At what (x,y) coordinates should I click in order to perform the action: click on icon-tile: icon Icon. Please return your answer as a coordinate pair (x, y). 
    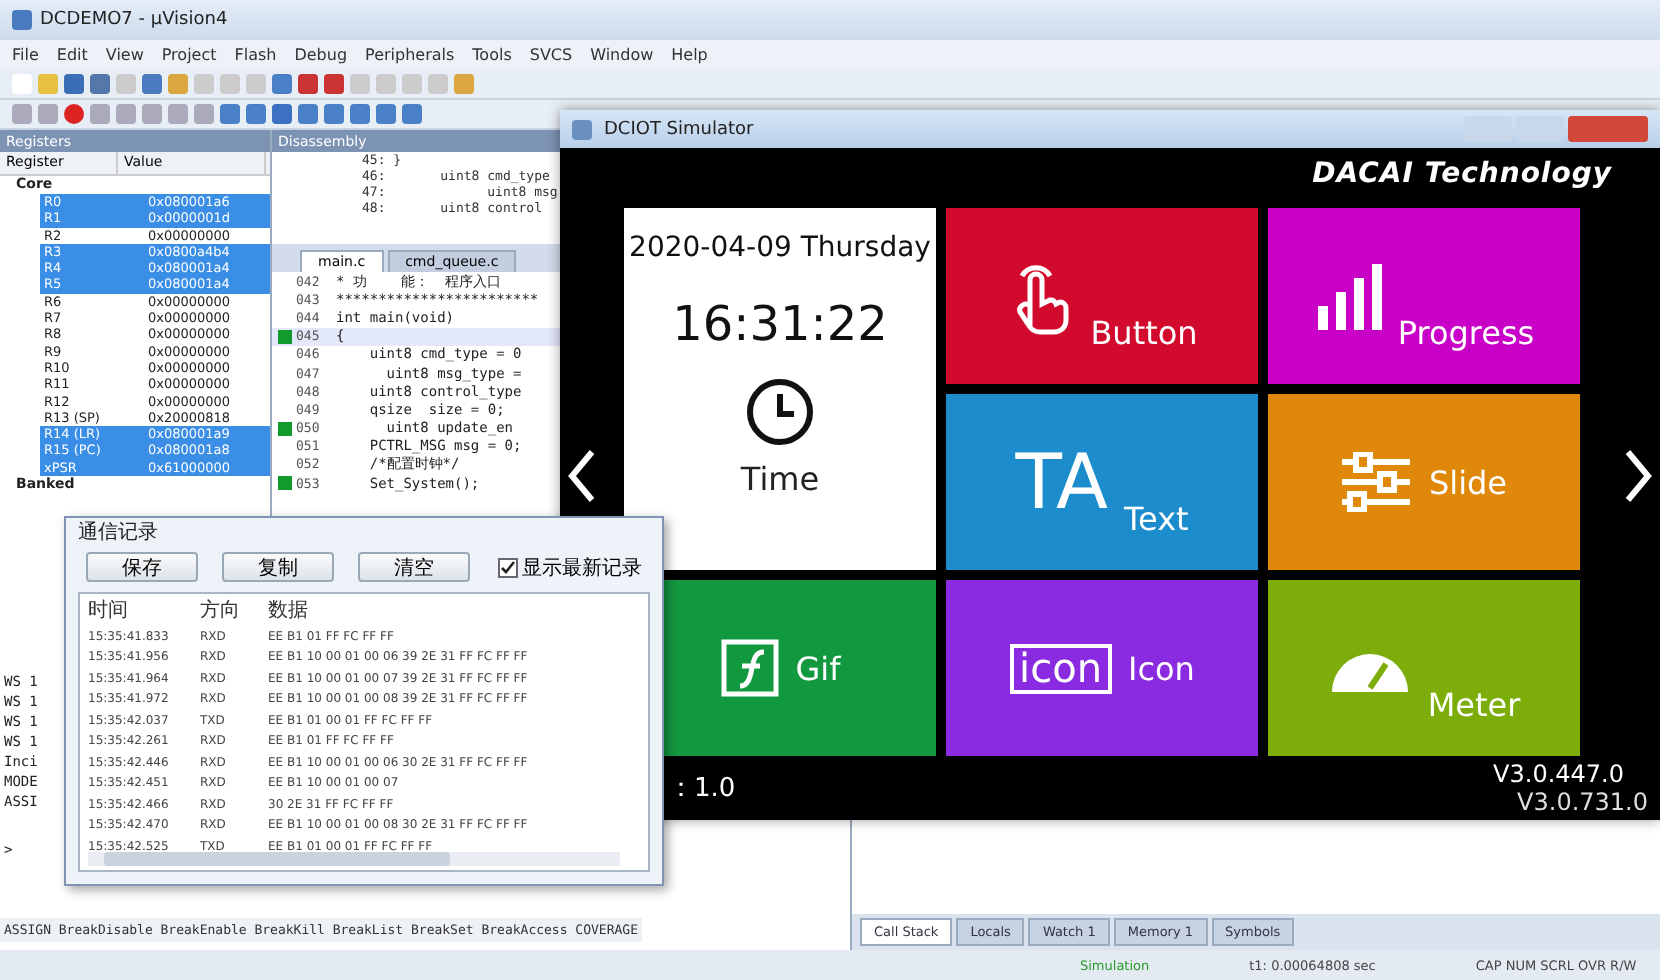
    Looking at the image, I should click on (1102, 668).